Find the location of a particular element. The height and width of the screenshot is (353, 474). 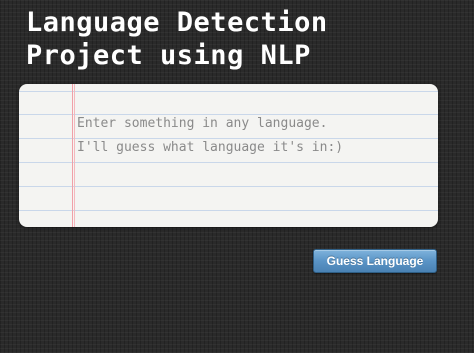

page-title-line-1: Language Detection is located at coordinates (177, 22).